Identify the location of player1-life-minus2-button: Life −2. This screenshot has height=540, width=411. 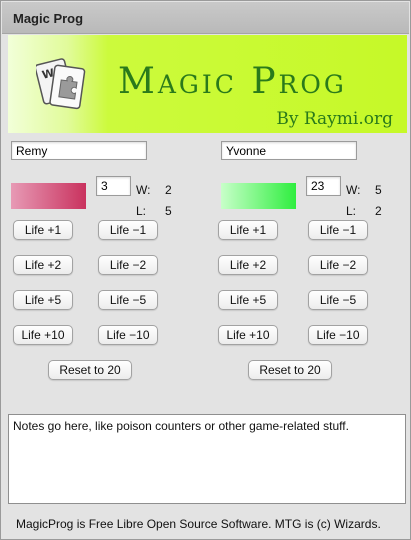
(128, 265).